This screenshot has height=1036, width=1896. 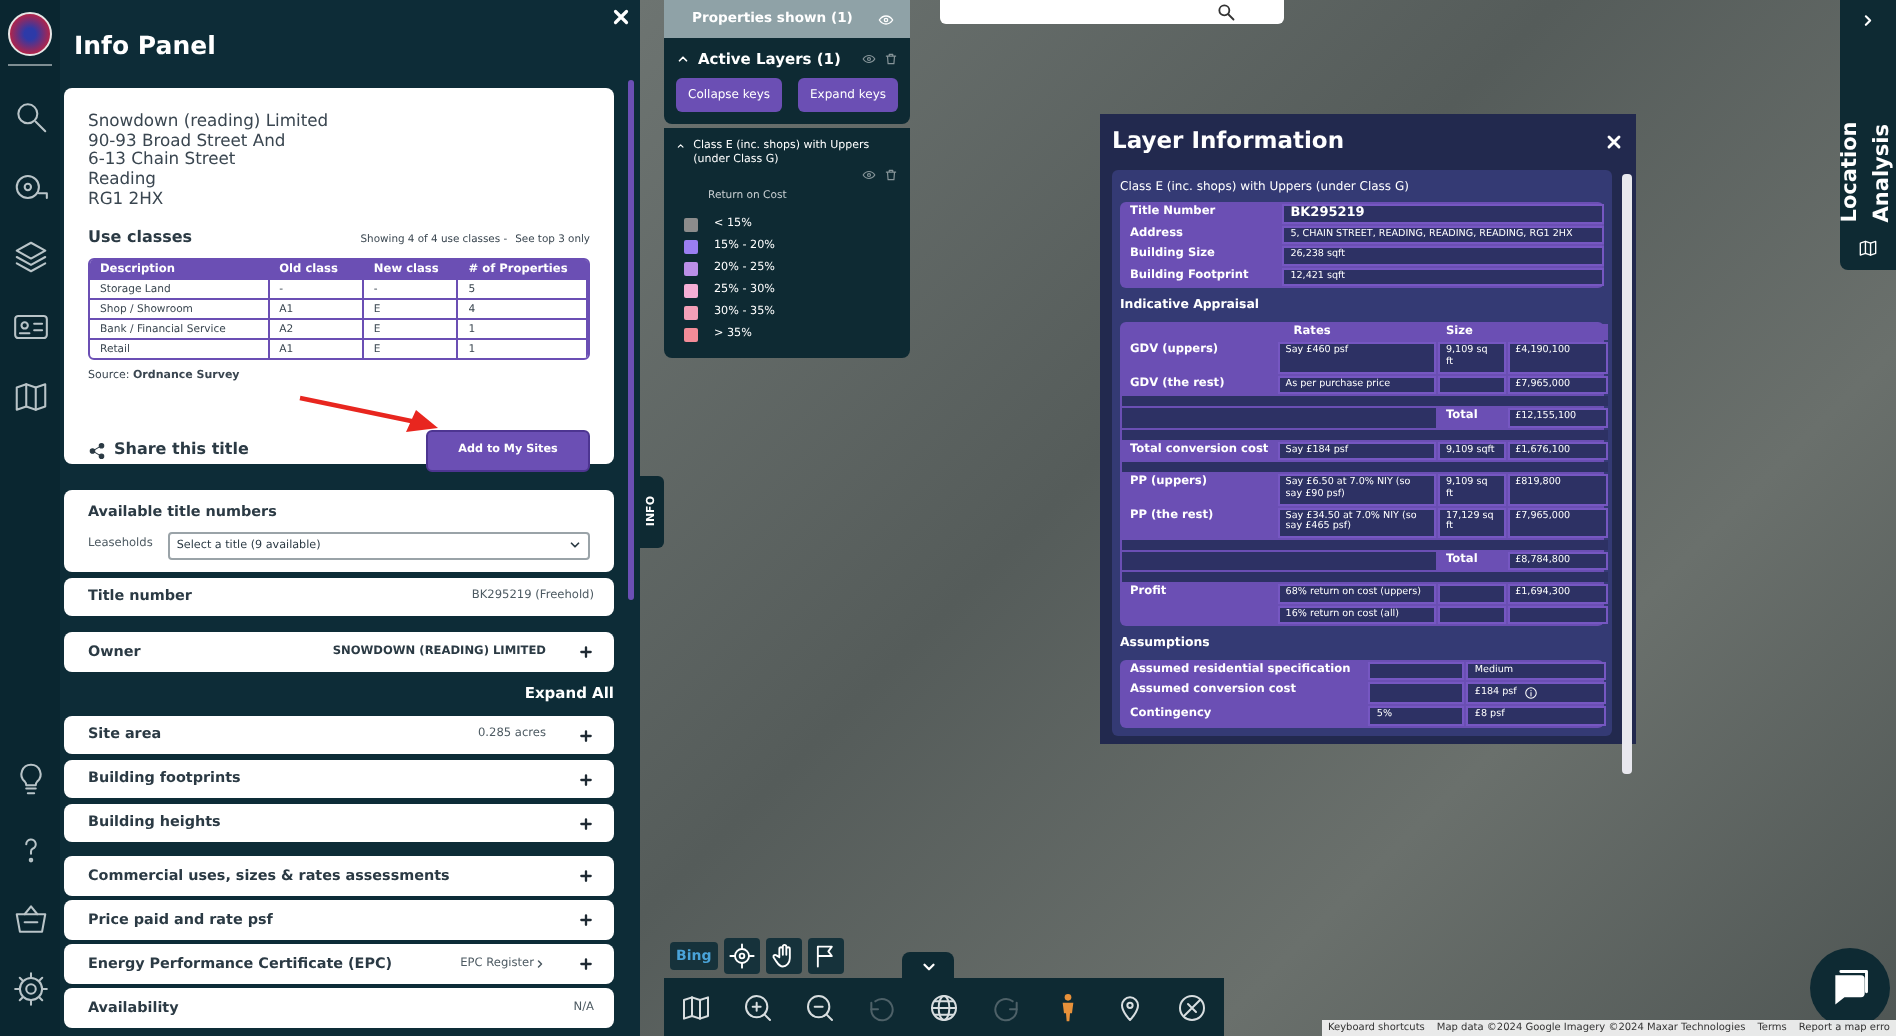 What do you see at coordinates (30, 34) in the screenshot?
I see `logo-icon` at bounding box center [30, 34].